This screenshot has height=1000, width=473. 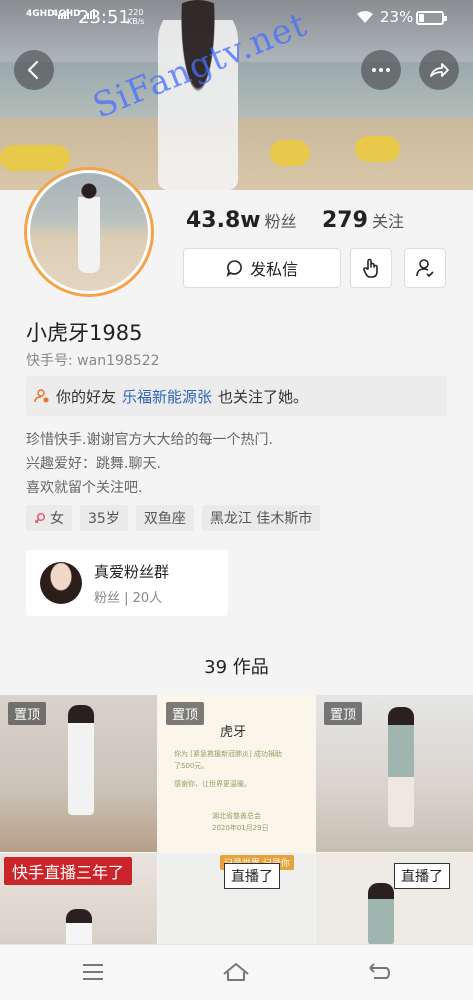 I want to click on system-nav-bar, so click(x=236, y=972).